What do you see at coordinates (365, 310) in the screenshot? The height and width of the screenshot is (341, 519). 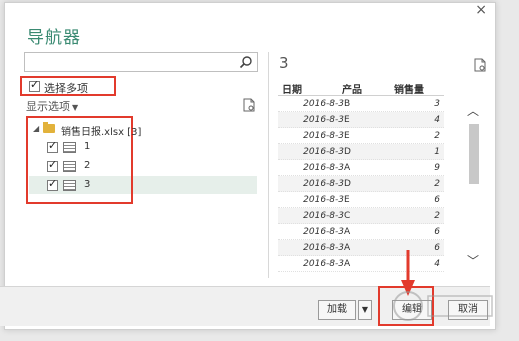 I see `load-dropdown-button: ▼` at bounding box center [365, 310].